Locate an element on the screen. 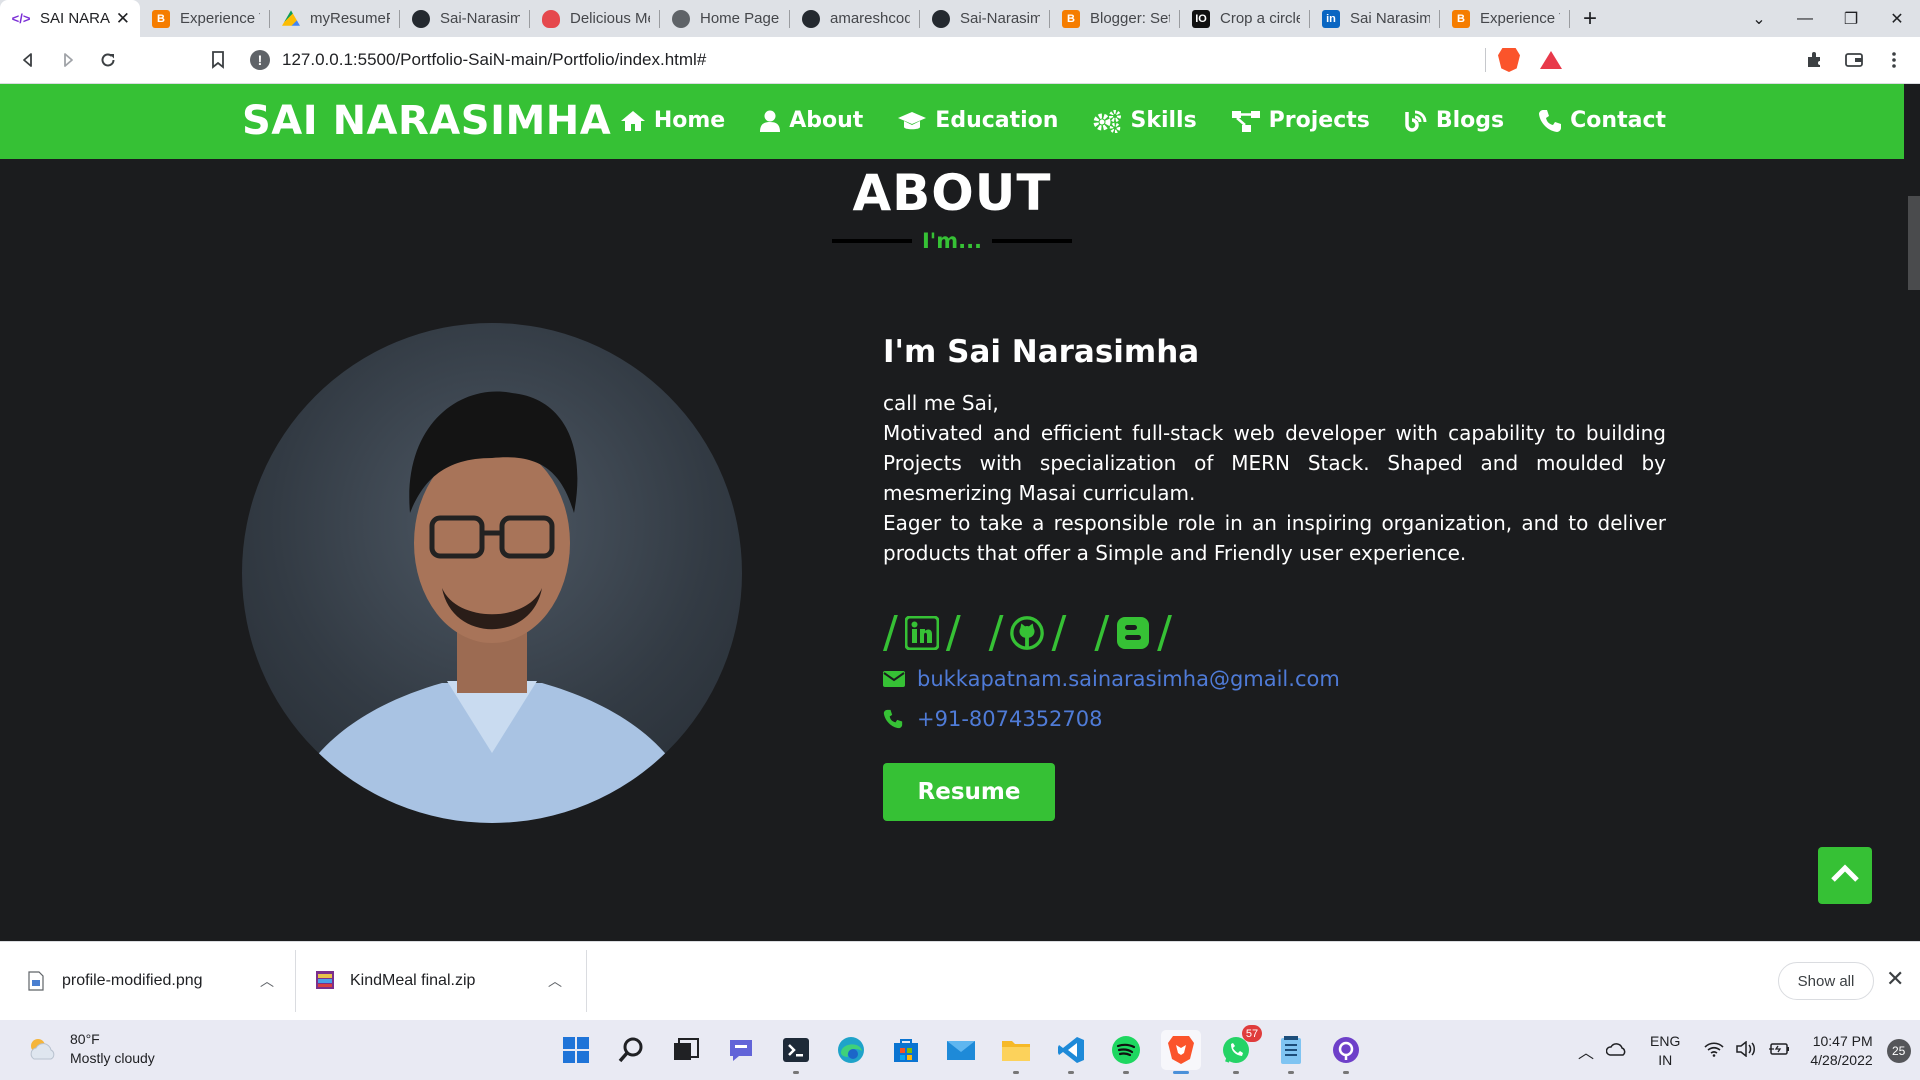 This screenshot has height=1080, width=1920. tab-experience: B Experience Te is located at coordinates (205, 18).